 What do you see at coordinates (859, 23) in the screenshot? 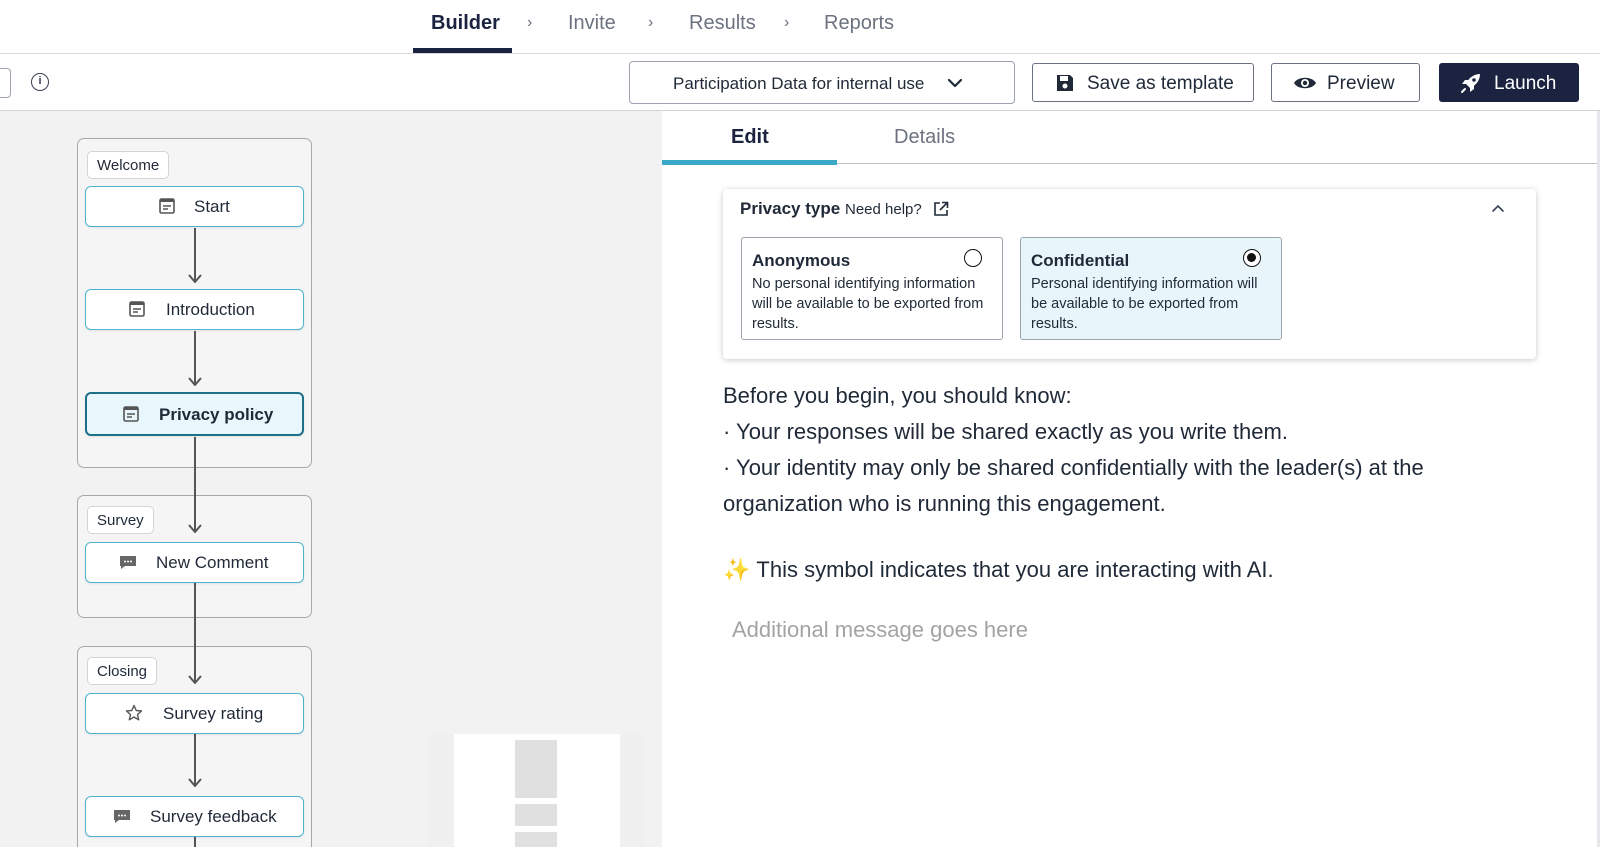
I see `step-reports: Reports` at bounding box center [859, 23].